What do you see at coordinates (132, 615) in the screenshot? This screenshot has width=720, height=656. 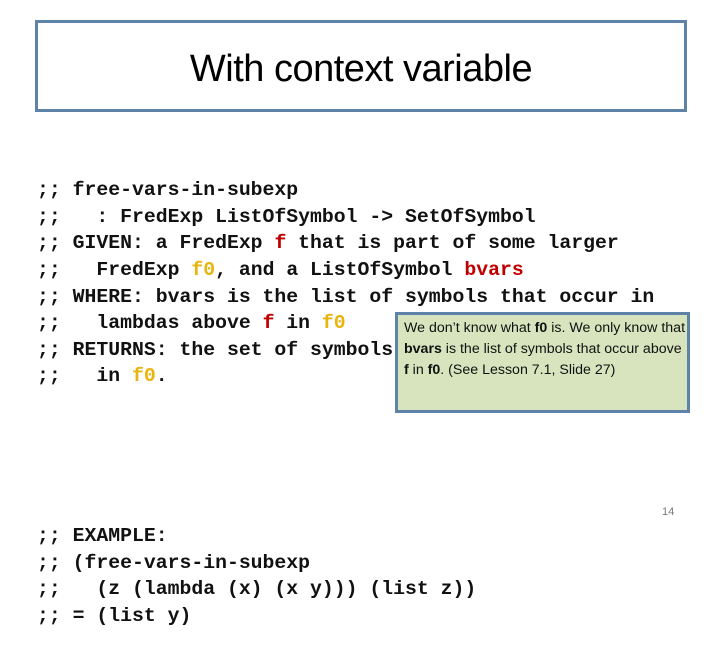 I see `code-text: = (list y)` at bounding box center [132, 615].